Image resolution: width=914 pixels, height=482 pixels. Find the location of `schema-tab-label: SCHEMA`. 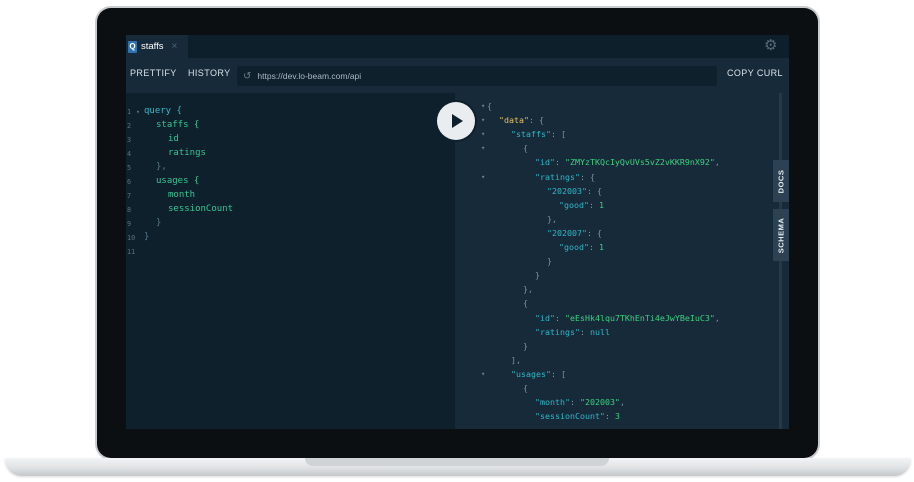

schema-tab-label: SCHEMA is located at coordinates (781, 235).